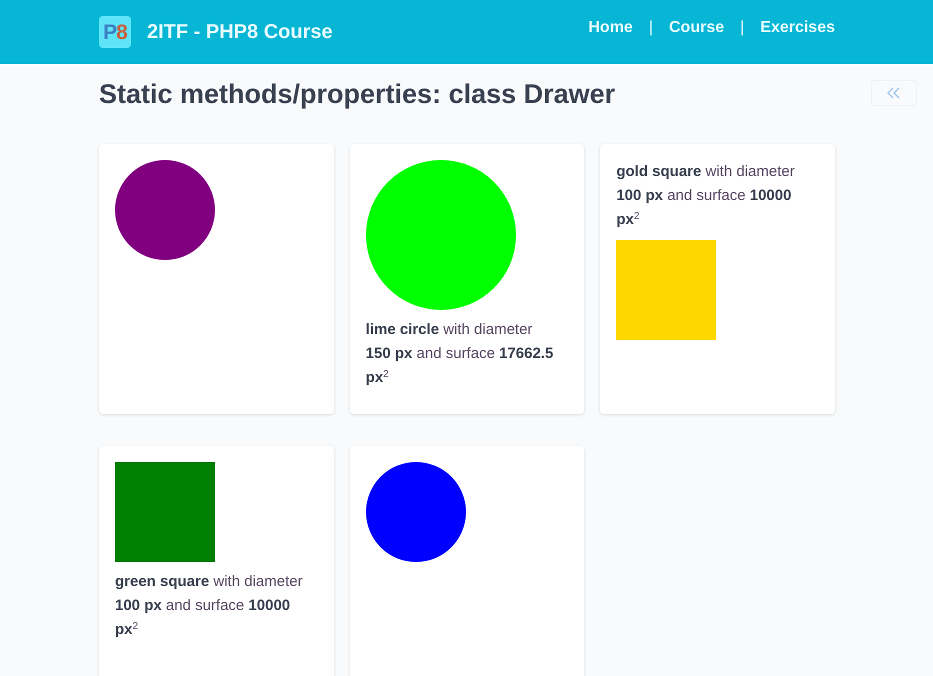 The image size is (933, 676). I want to click on double-chevron-left-icon, so click(894, 93).